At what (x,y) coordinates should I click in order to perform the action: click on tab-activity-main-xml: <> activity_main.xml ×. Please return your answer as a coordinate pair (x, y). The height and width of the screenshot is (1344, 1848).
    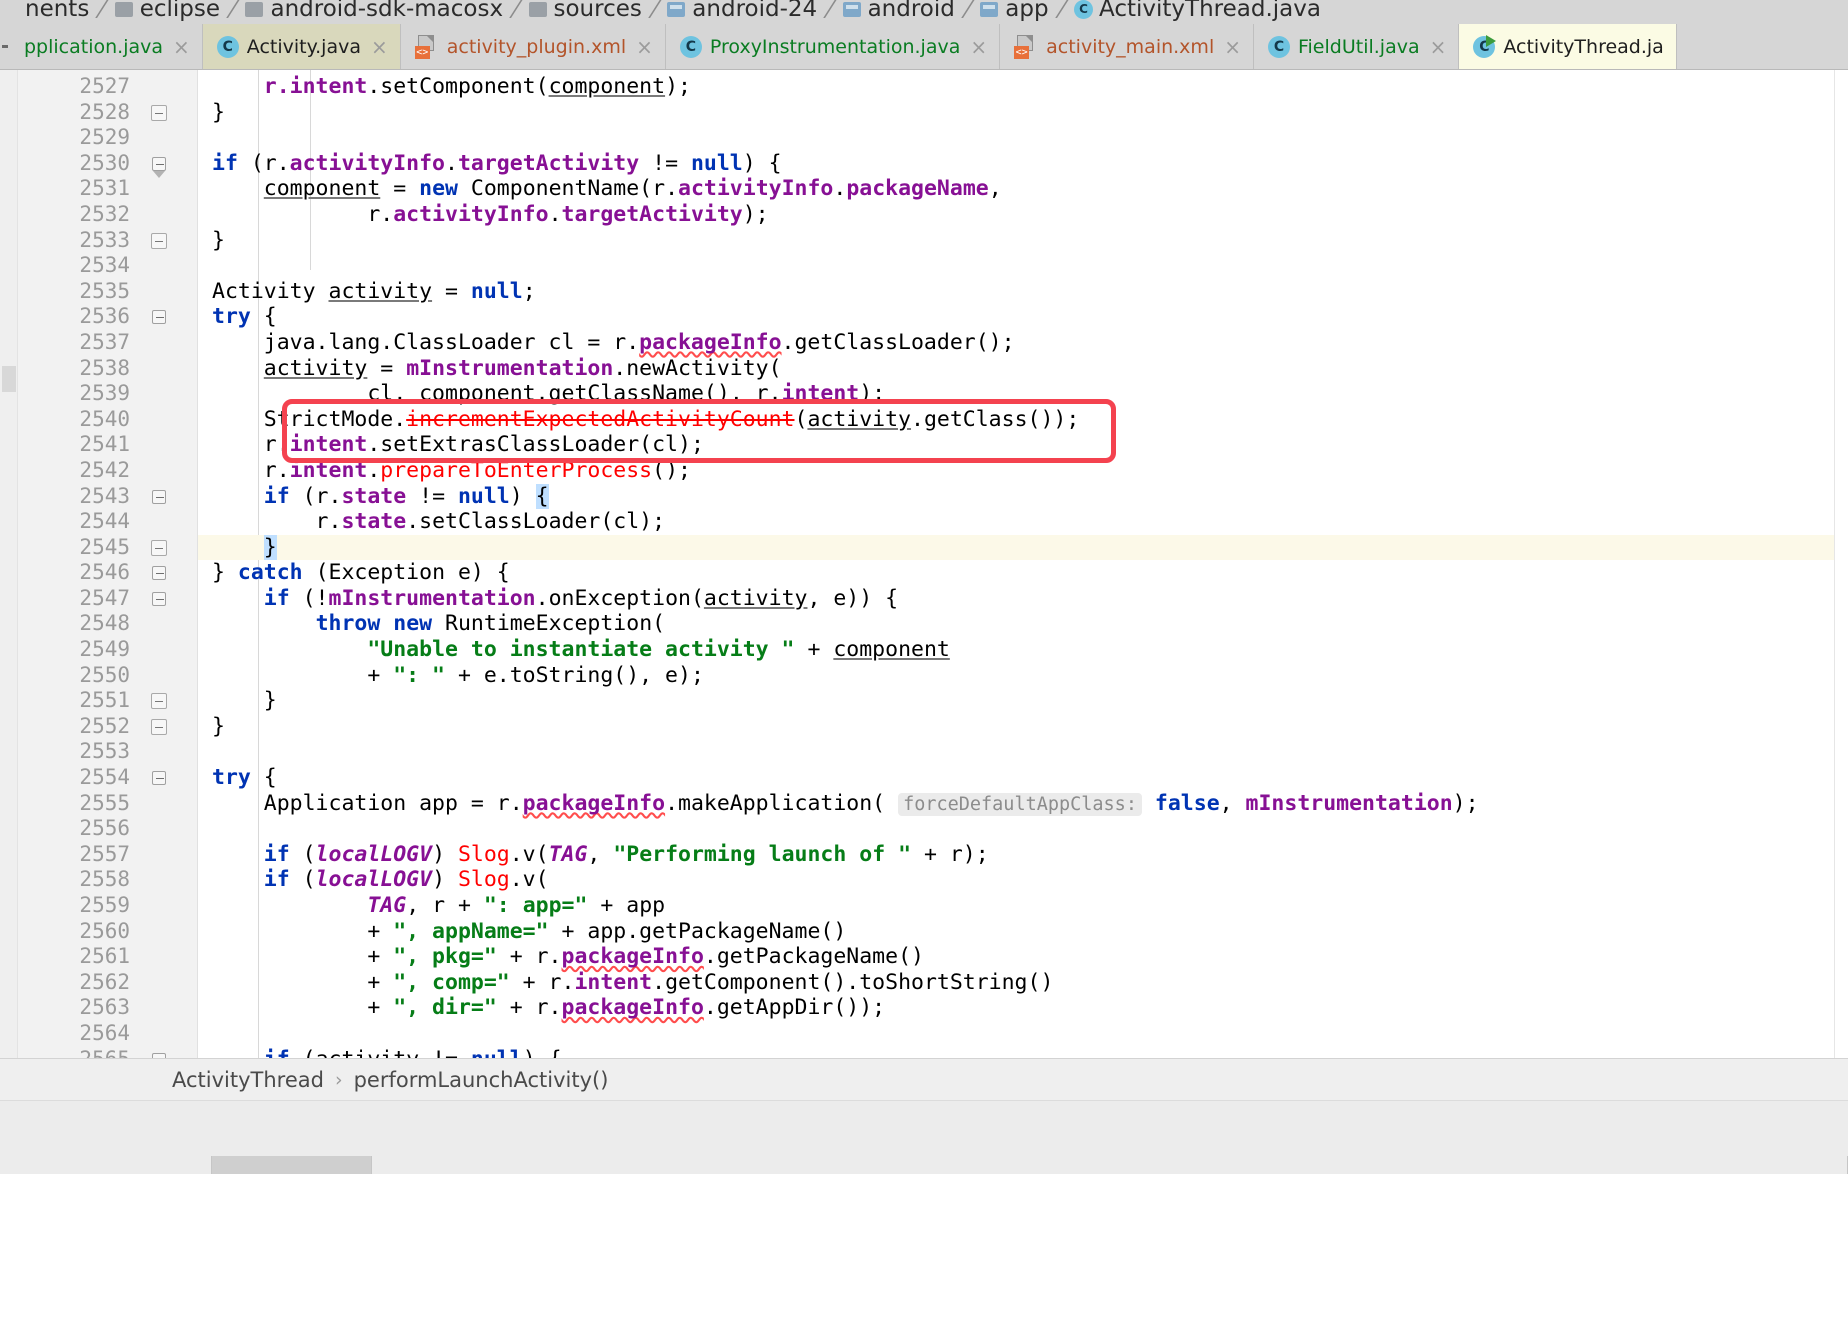
    Looking at the image, I should click on (1127, 46).